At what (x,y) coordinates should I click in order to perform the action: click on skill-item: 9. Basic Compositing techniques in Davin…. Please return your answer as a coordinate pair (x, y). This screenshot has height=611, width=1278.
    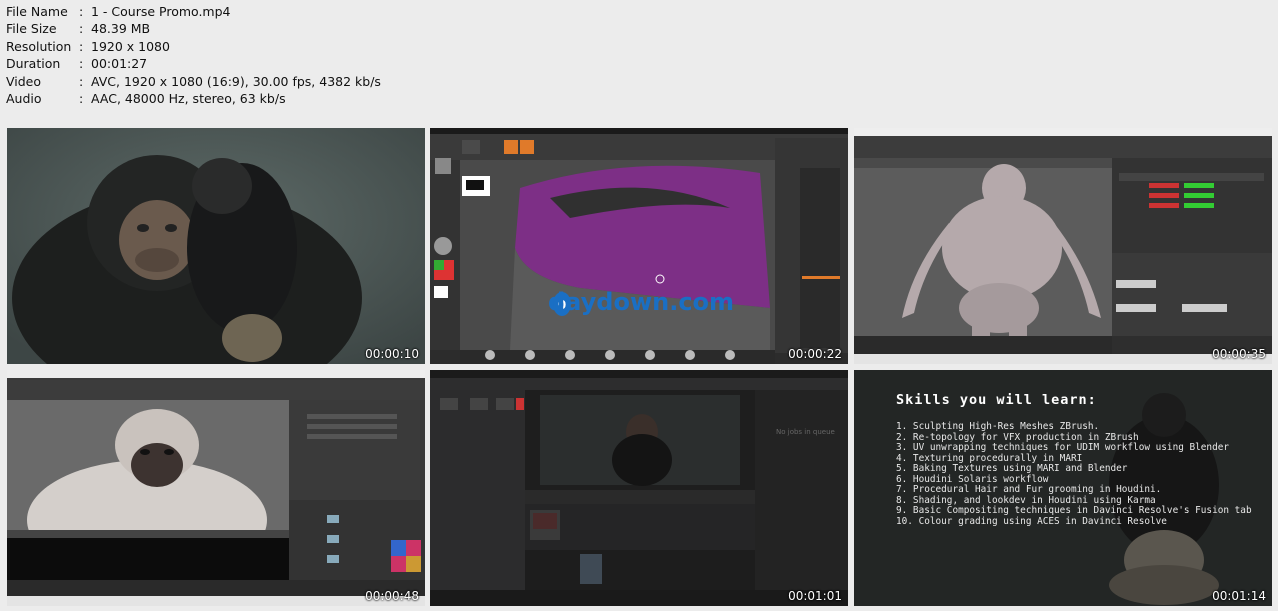
    Looking at the image, I should click on (1074, 510).